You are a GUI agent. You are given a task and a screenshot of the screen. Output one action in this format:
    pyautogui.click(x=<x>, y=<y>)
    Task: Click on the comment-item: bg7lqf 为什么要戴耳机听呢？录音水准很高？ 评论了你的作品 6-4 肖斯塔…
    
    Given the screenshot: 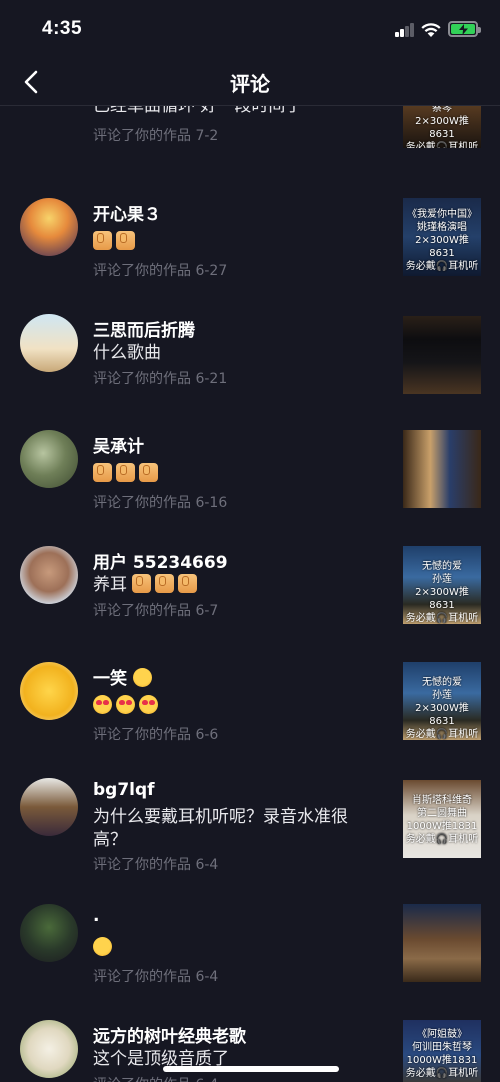 What is the action you would take?
    pyautogui.click(x=250, y=836)
    